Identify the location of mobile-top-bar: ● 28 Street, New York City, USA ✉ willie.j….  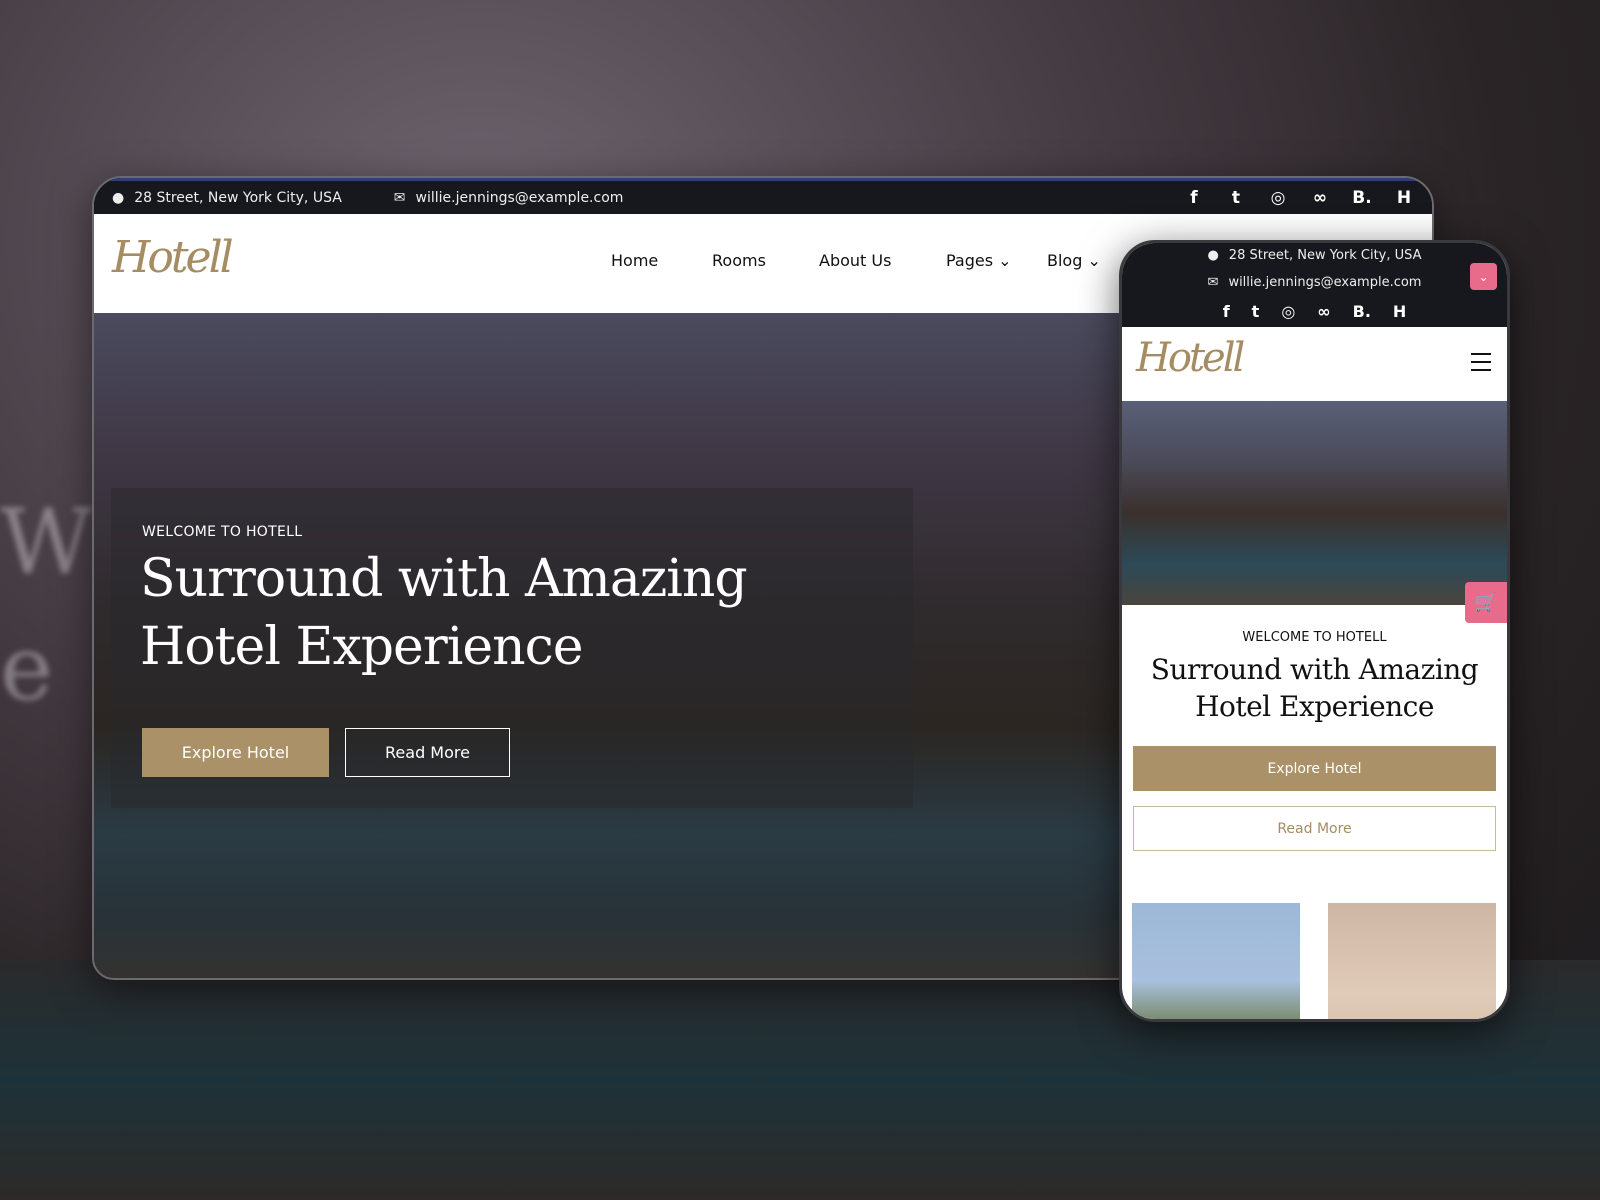
(1314, 285).